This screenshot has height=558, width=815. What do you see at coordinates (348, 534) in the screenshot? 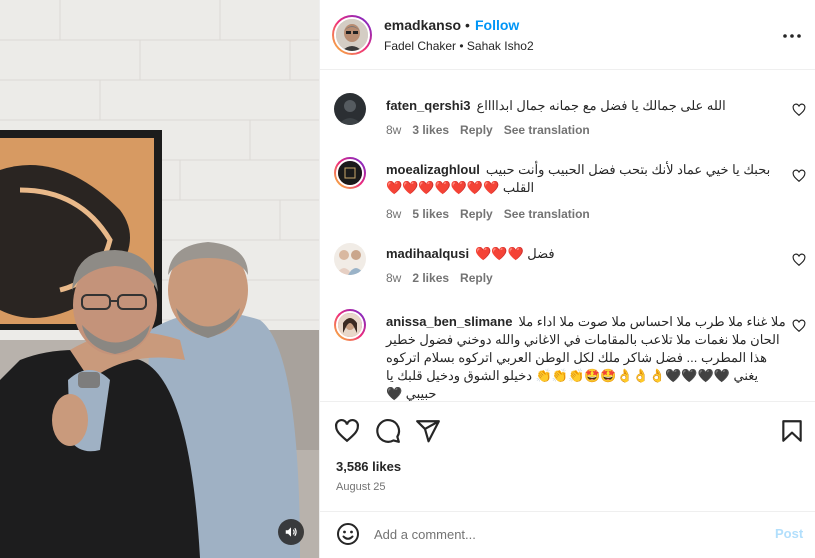
I see `emoji-icon` at bounding box center [348, 534].